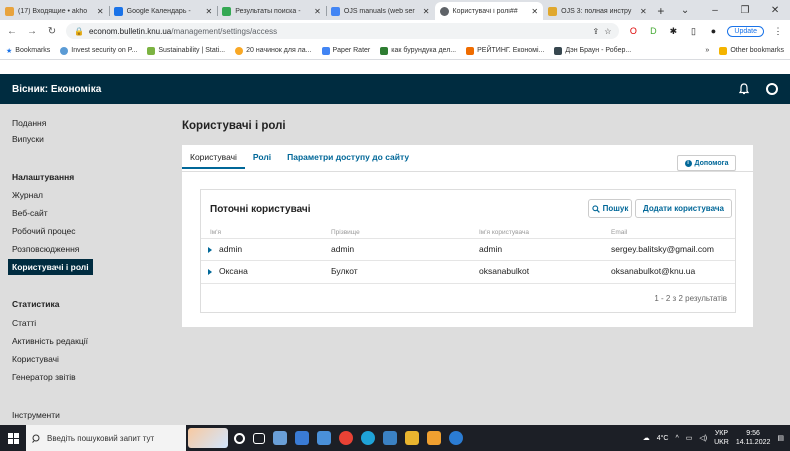  What do you see at coordinates (348, 157) in the screenshot?
I see `tab-site-access: Параметри доступу до сайту` at bounding box center [348, 157].